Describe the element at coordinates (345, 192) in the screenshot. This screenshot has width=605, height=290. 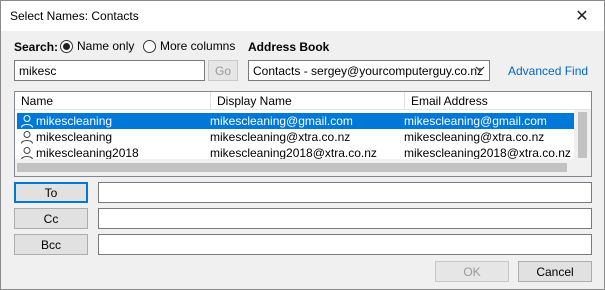
I see `to-field` at that location.